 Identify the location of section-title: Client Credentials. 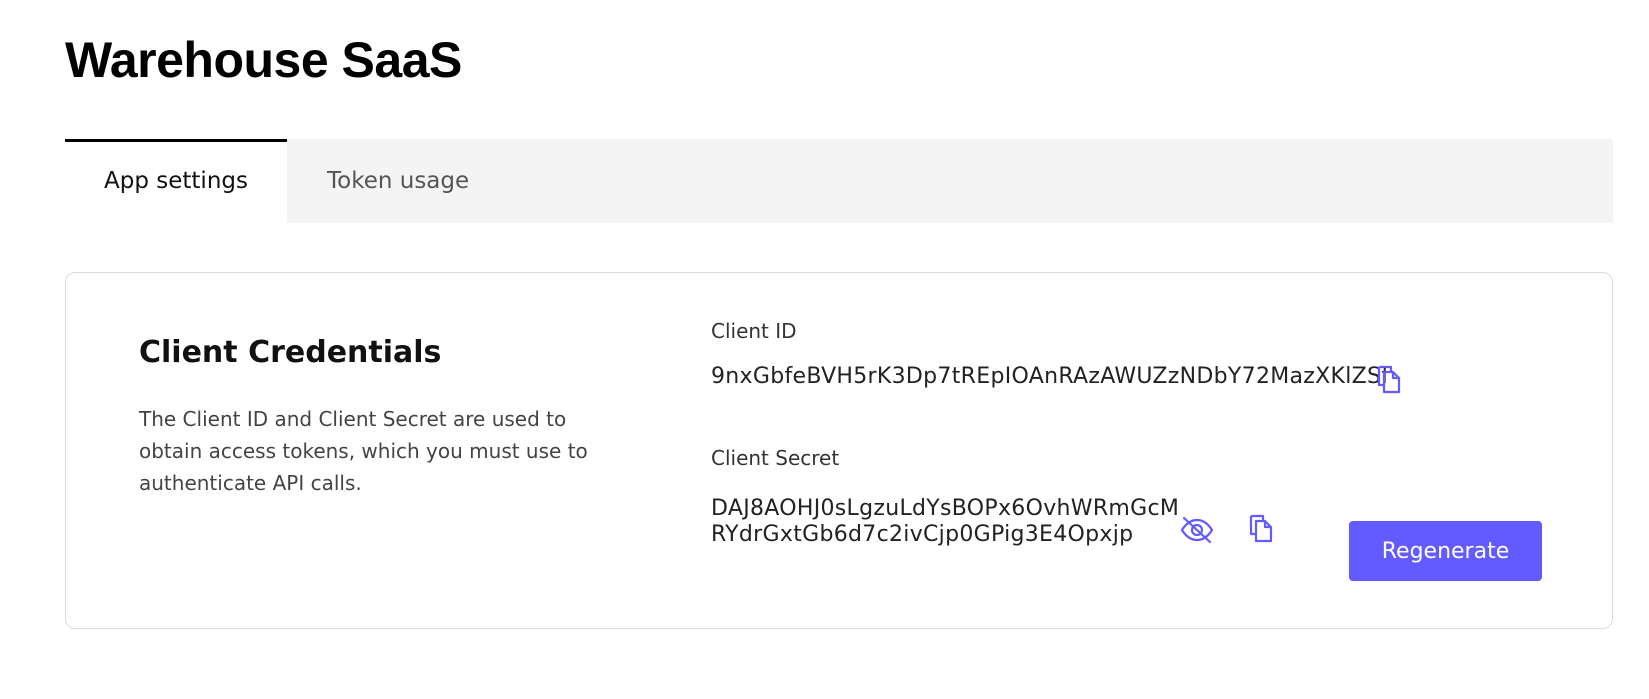
(290, 352).